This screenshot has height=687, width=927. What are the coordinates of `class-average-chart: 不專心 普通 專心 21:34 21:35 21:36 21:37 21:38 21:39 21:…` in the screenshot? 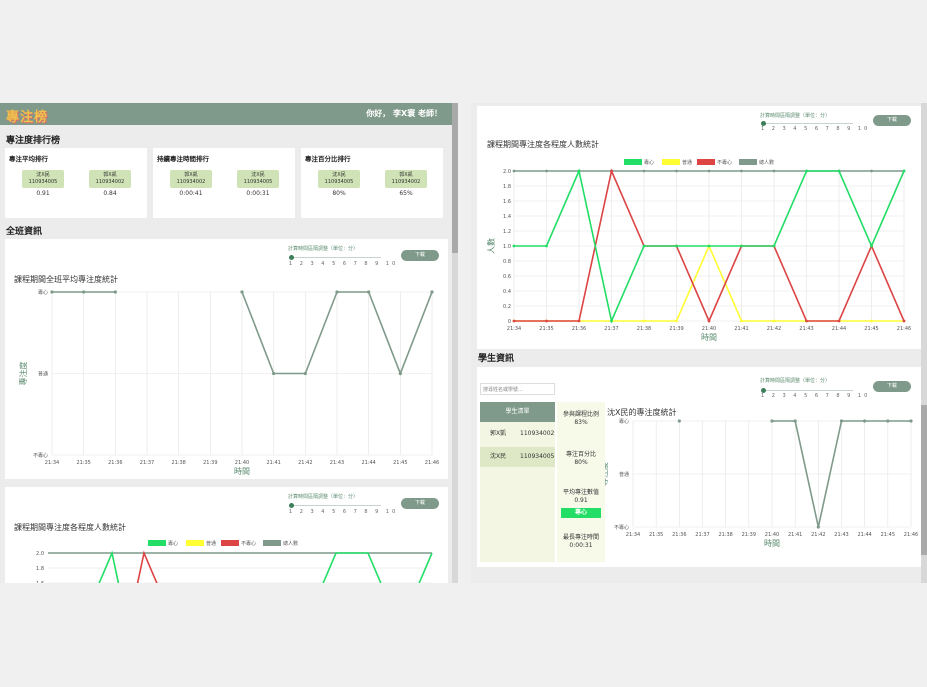 It's located at (228, 382).